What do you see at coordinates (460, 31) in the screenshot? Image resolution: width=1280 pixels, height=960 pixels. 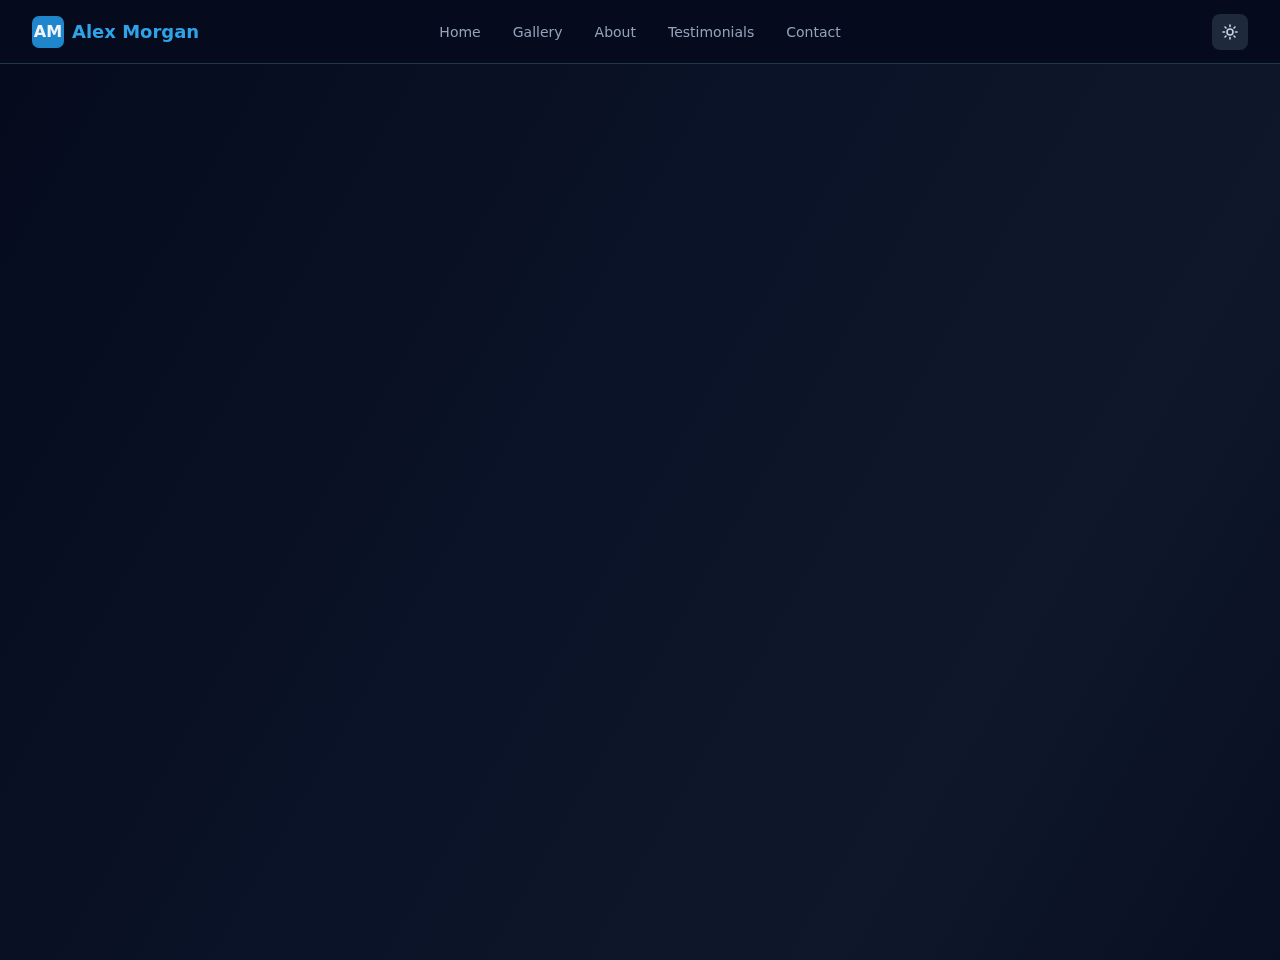 I see `nav-link: Home` at bounding box center [460, 31].